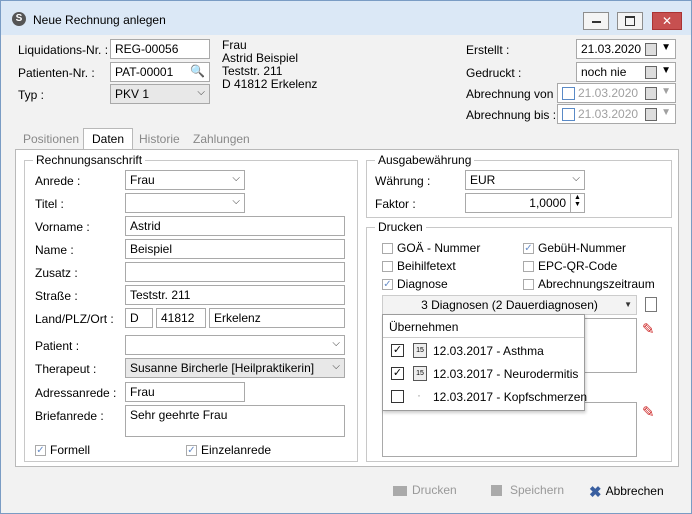 The width and height of the screenshot is (692, 514). I want to click on minimize-icon, so click(596, 22).